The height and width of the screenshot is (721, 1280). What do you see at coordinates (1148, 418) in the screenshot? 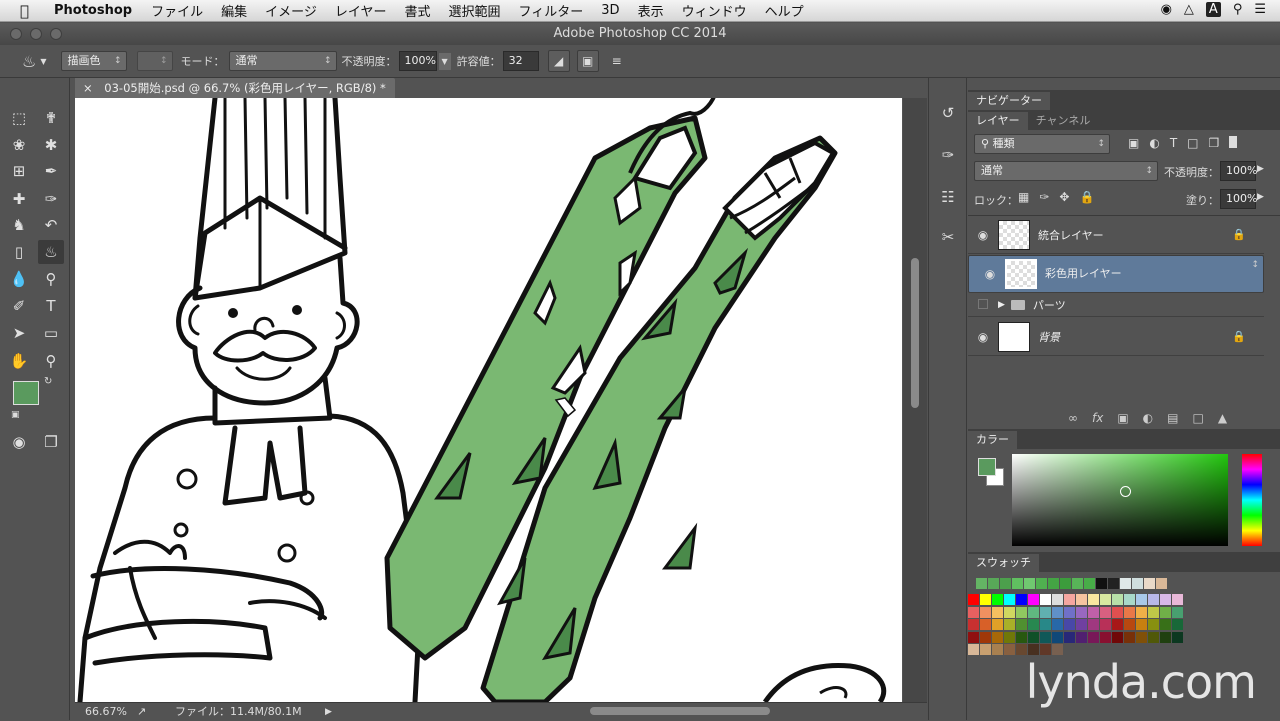
I see `new-adjustment-layer-icon: ◐` at bounding box center [1148, 418].